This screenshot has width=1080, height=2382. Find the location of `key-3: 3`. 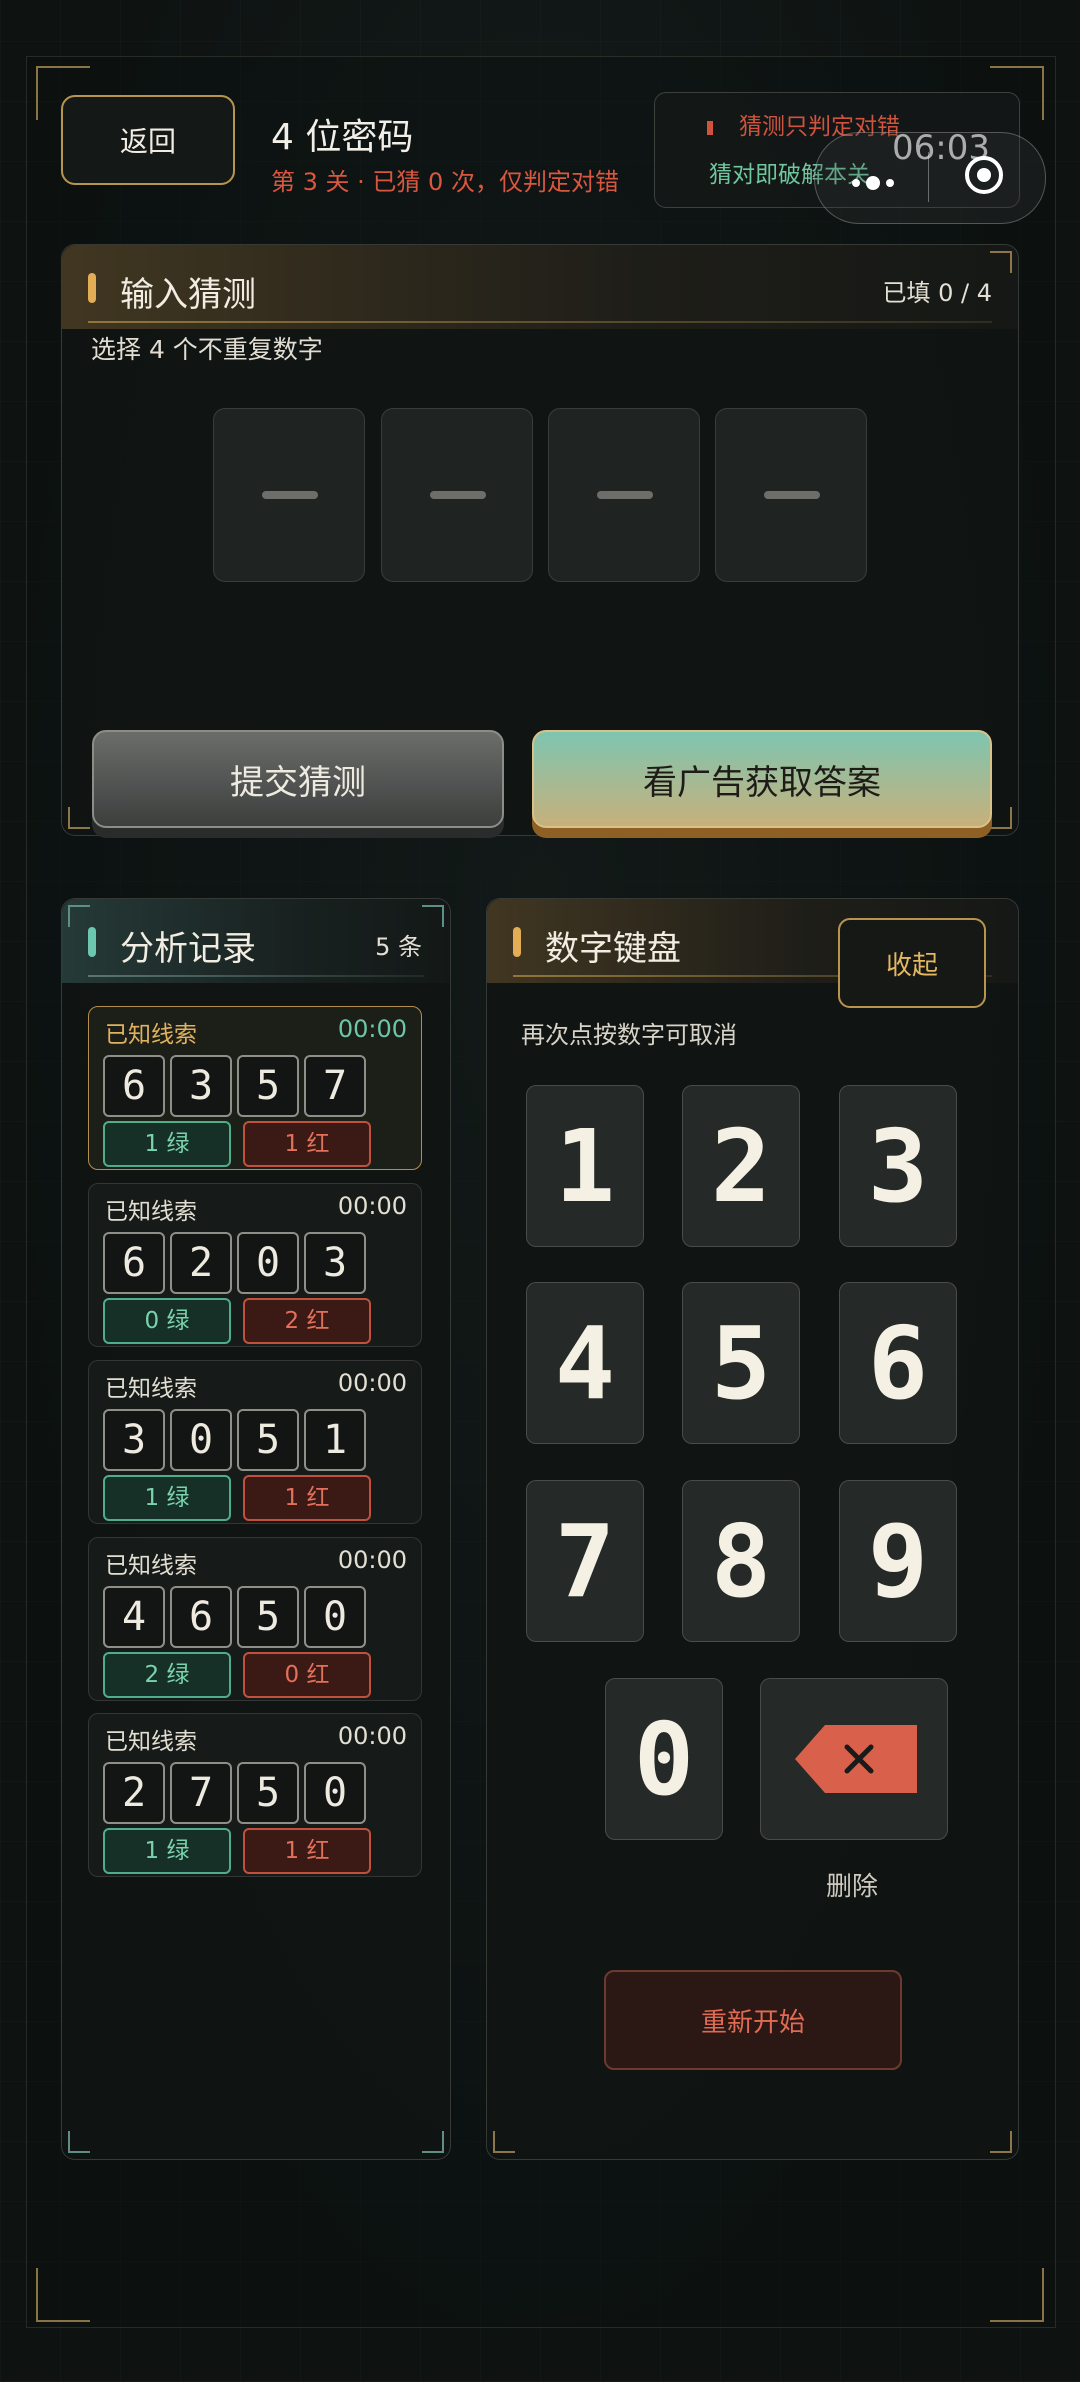

key-3: 3 is located at coordinates (898, 1166).